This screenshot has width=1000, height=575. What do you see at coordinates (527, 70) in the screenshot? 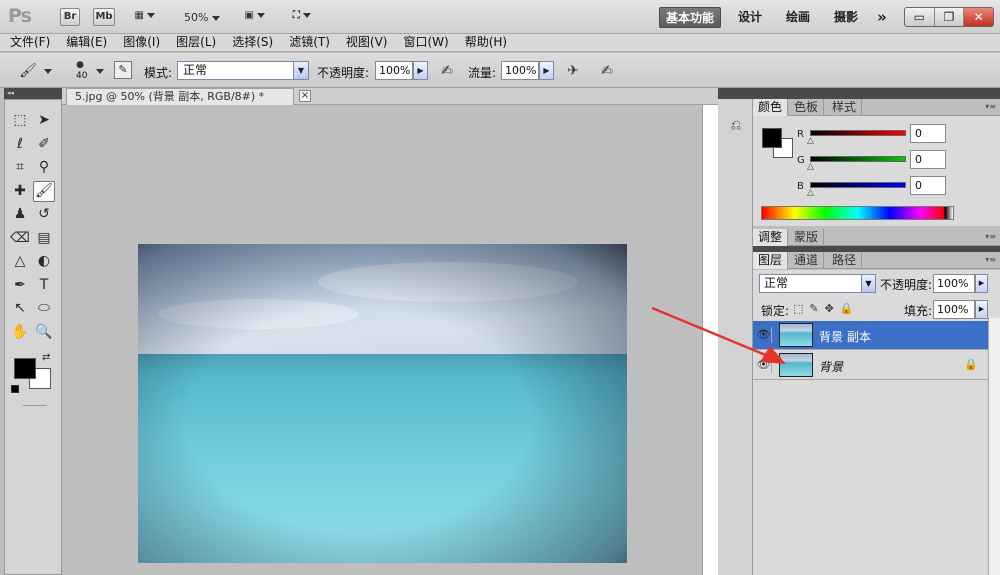
I see `flow-input: 100% ▶` at bounding box center [527, 70].